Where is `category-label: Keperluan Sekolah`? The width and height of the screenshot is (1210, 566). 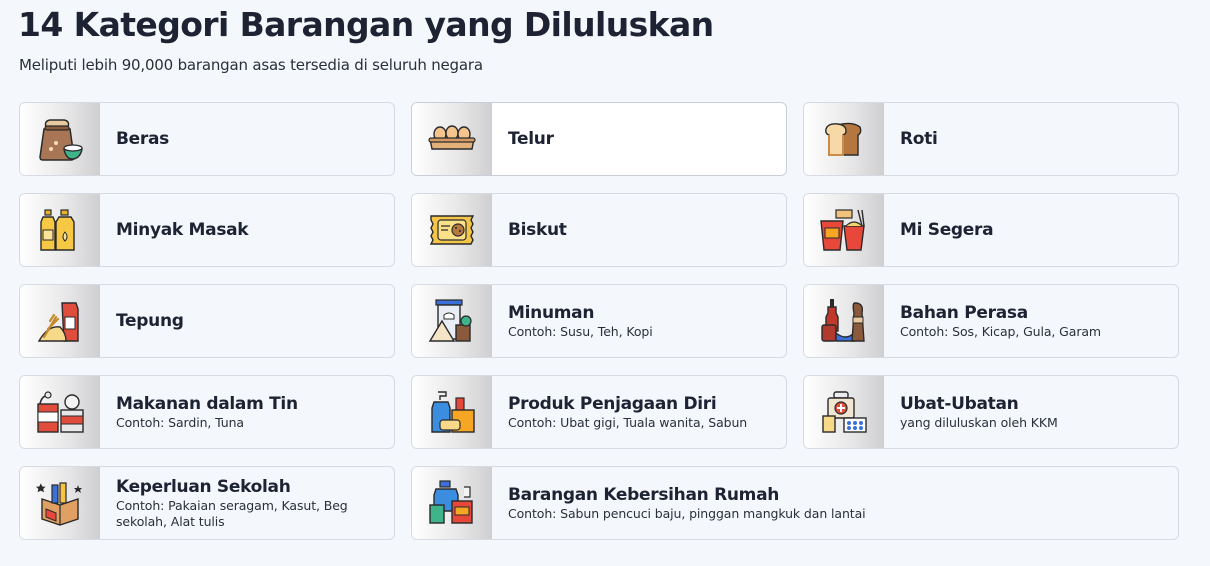 category-label: Keperluan Sekolah is located at coordinates (203, 486).